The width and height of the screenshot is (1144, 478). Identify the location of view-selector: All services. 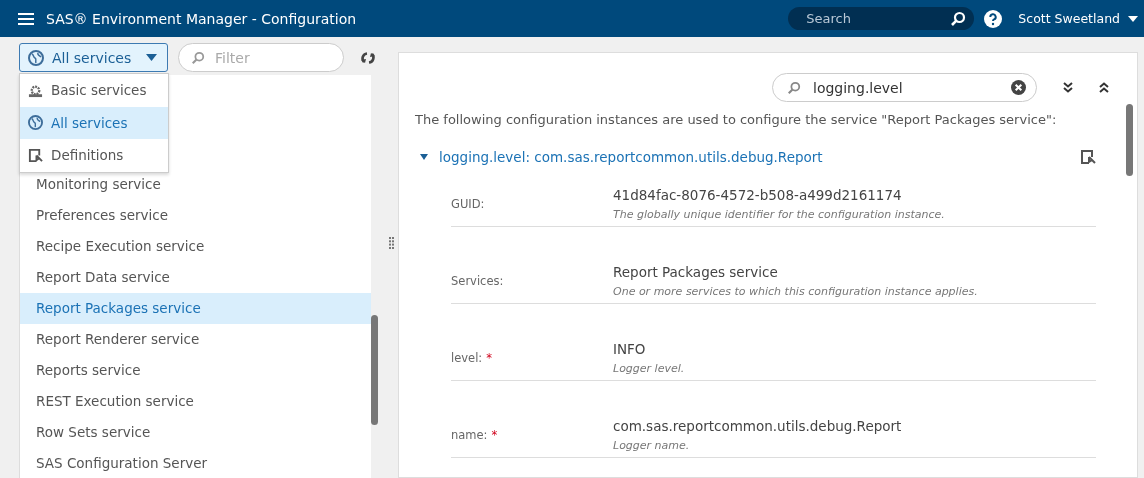
(93, 57).